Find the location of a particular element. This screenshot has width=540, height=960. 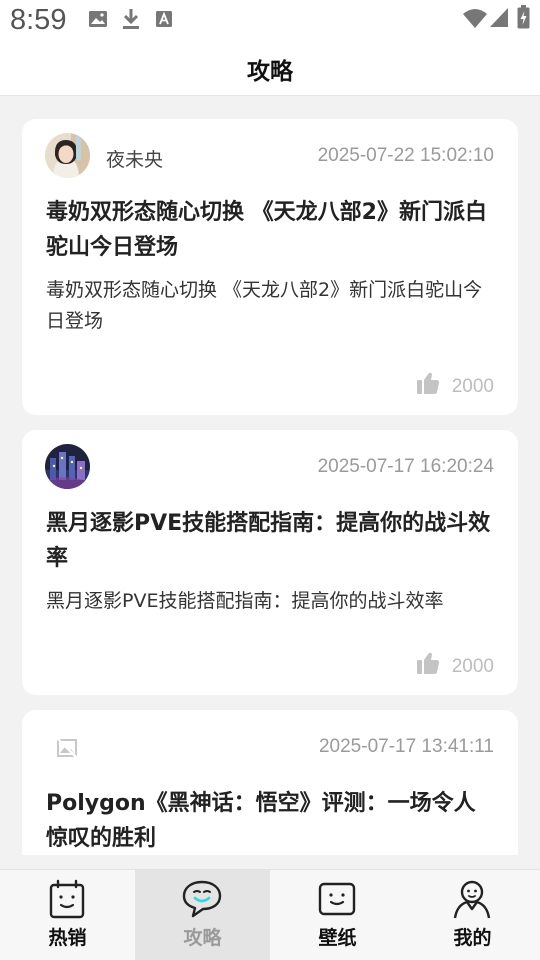

tab-wallpaper: 壁纸 is located at coordinates (337, 915).